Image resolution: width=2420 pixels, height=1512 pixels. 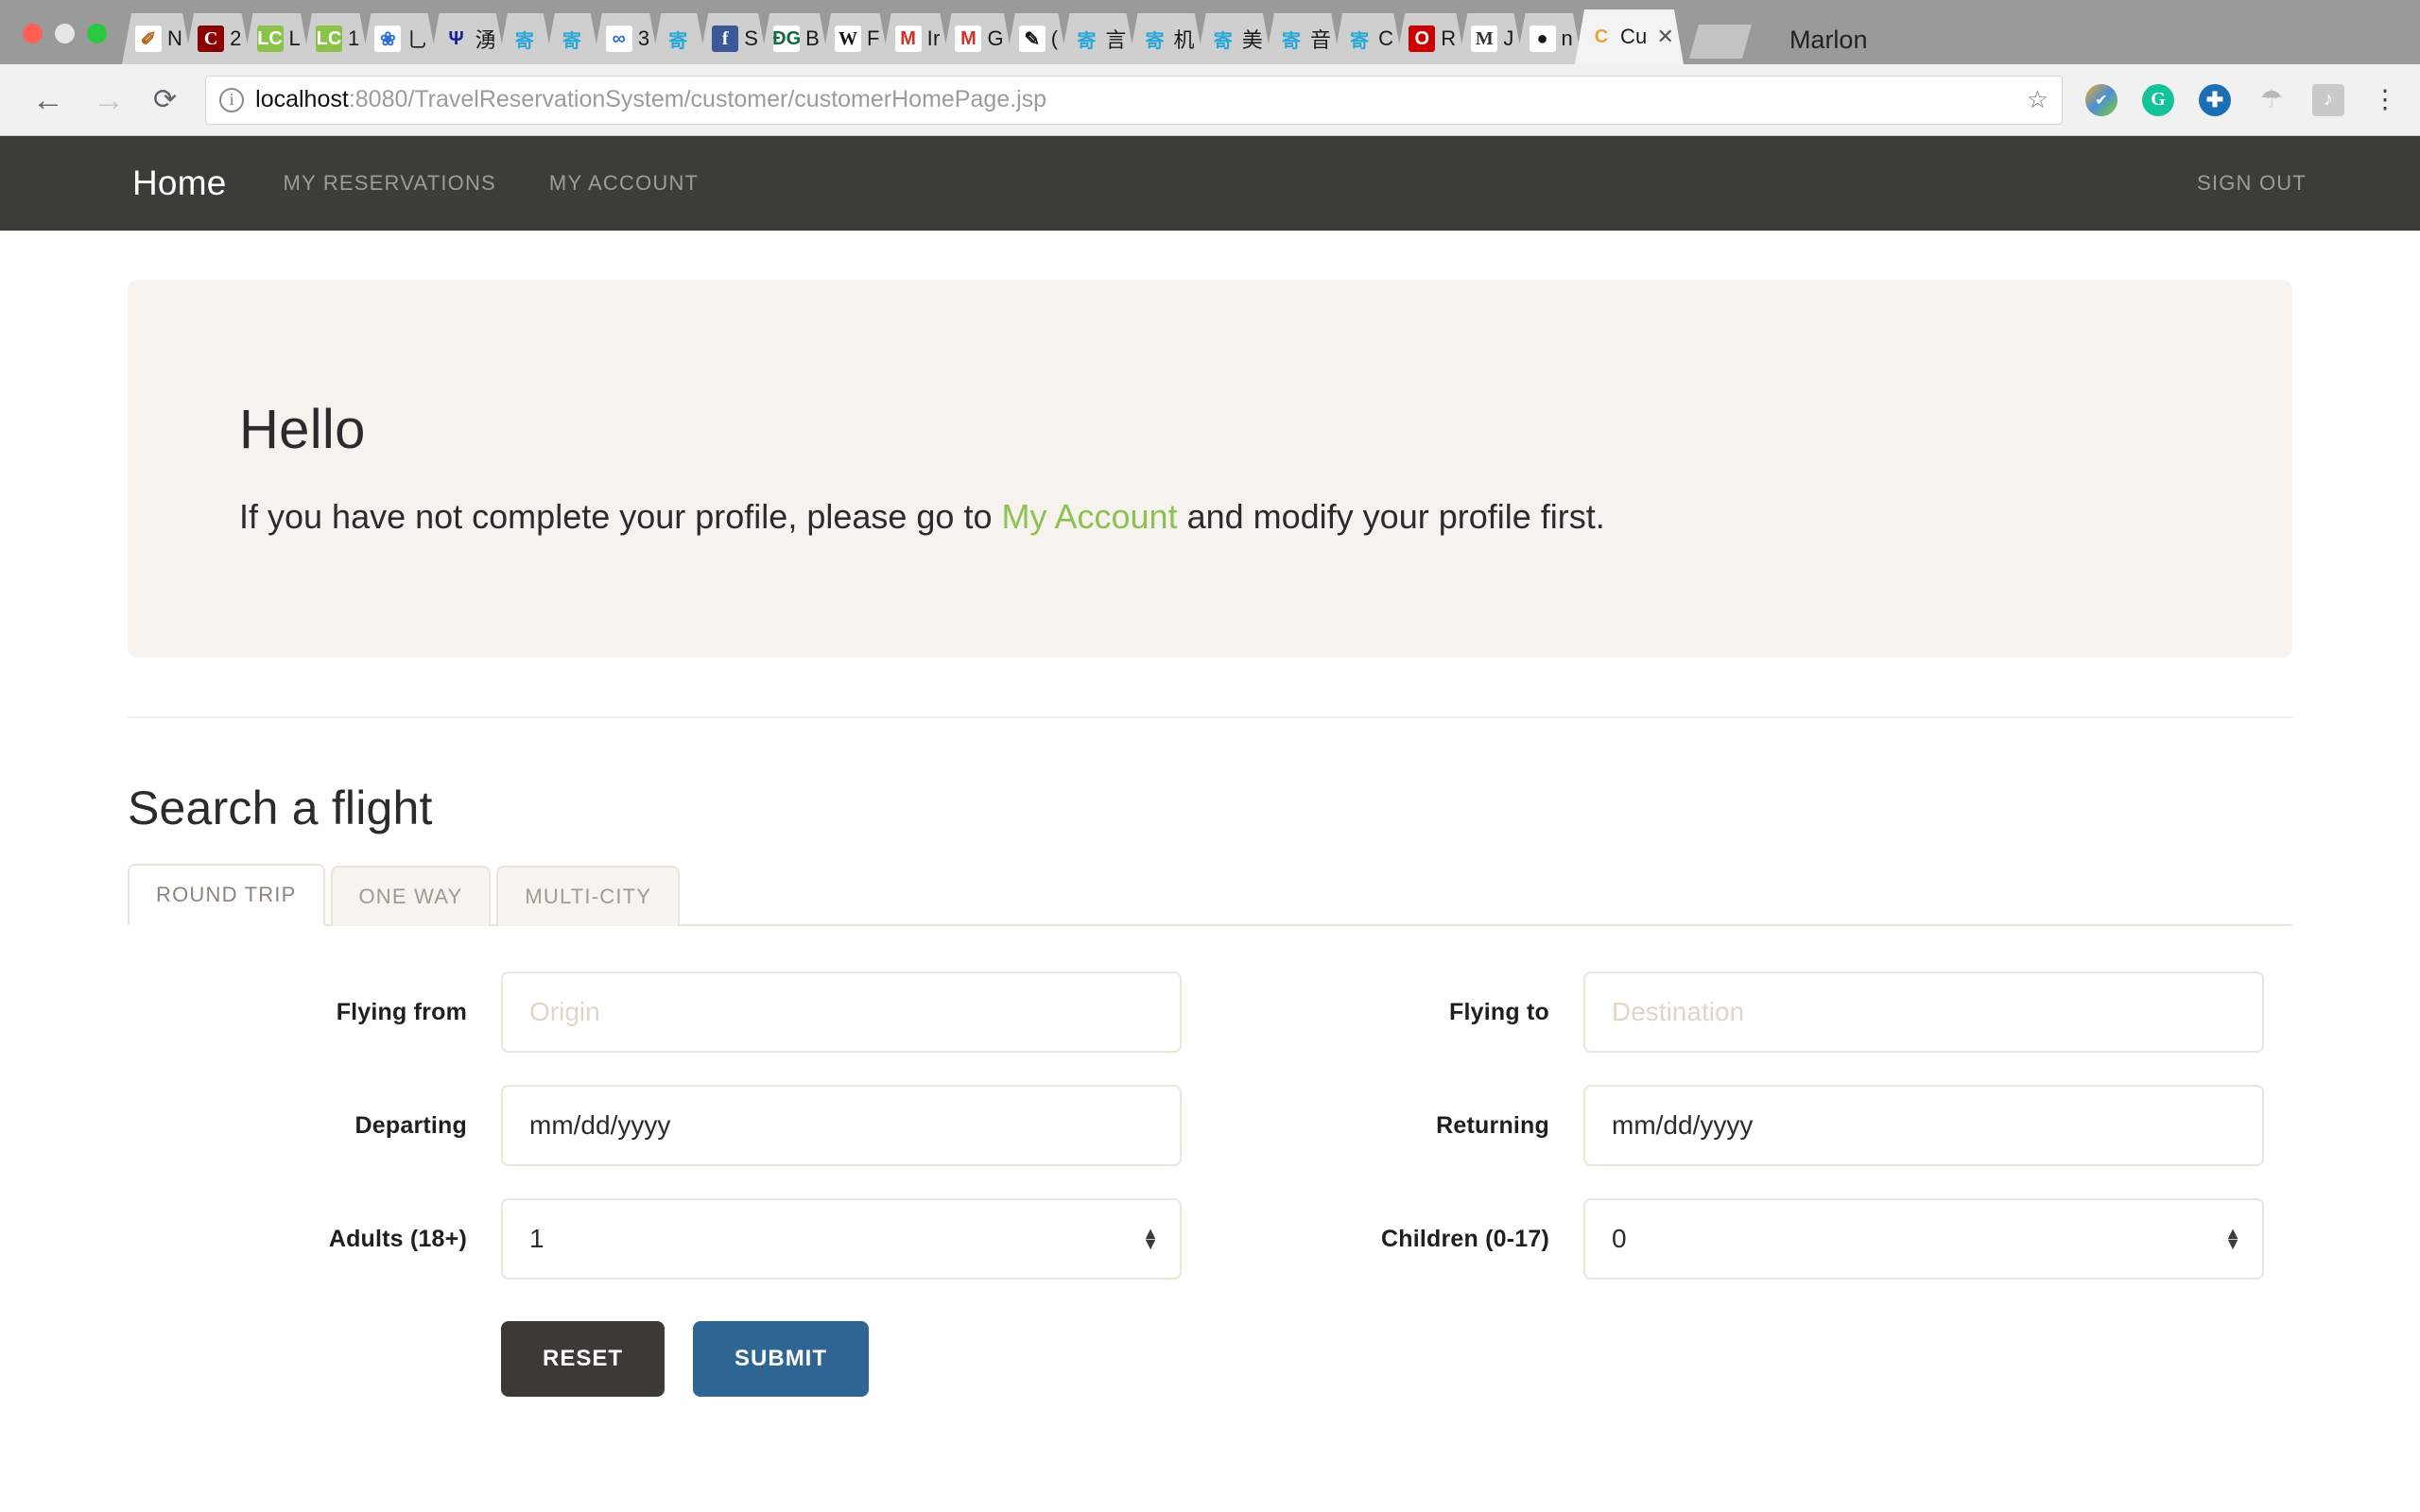 I want to click on browser-tab: Ψ湧, so click(x=468, y=38).